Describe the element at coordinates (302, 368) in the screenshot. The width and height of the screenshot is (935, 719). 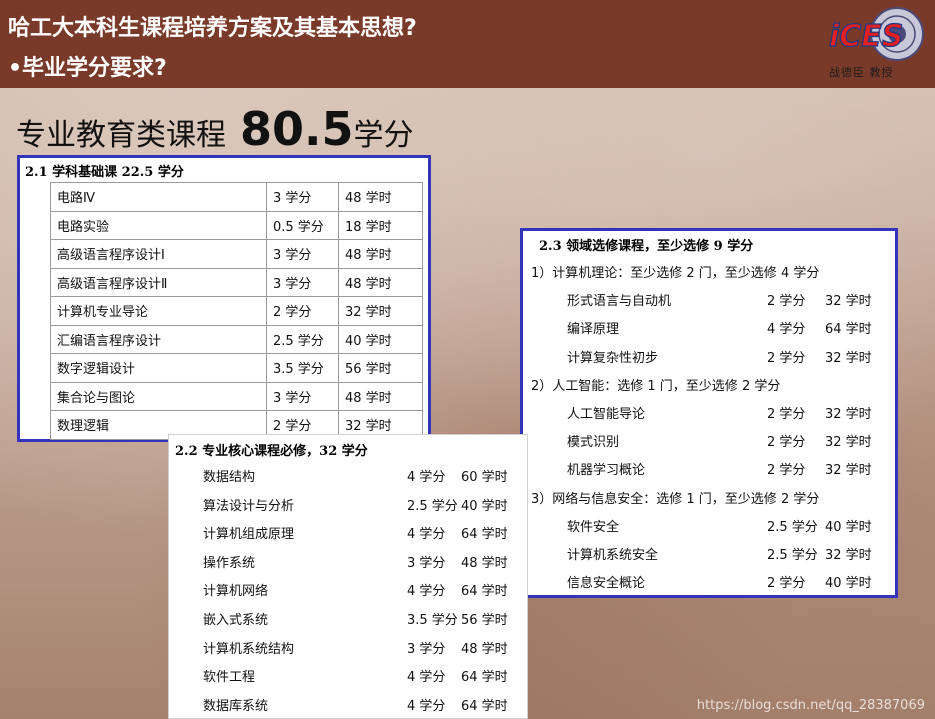
I see `credits-cell: 3.5 学分` at that location.